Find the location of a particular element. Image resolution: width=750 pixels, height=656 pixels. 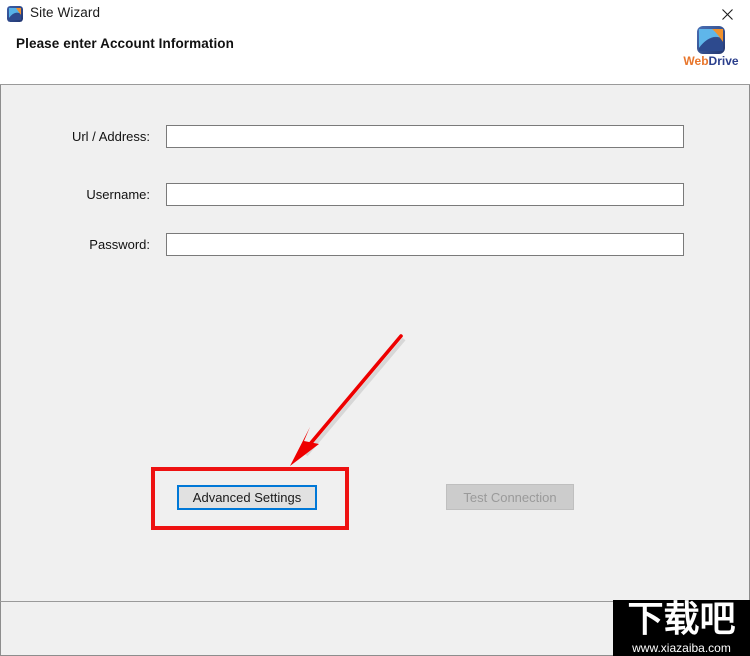

site-wizard-icon is located at coordinates (15, 14).